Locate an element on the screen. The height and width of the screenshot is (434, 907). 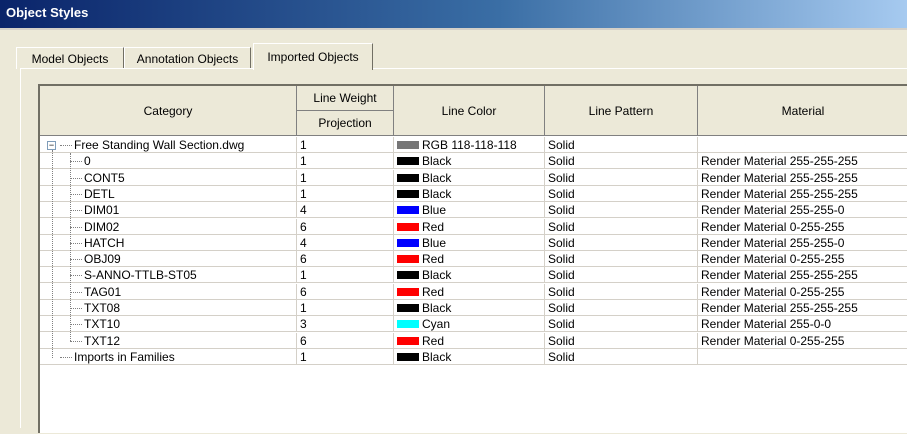
table-row: HATCH 4 Blue Solid Render Material 255-255-0 is located at coordinates (473, 242).